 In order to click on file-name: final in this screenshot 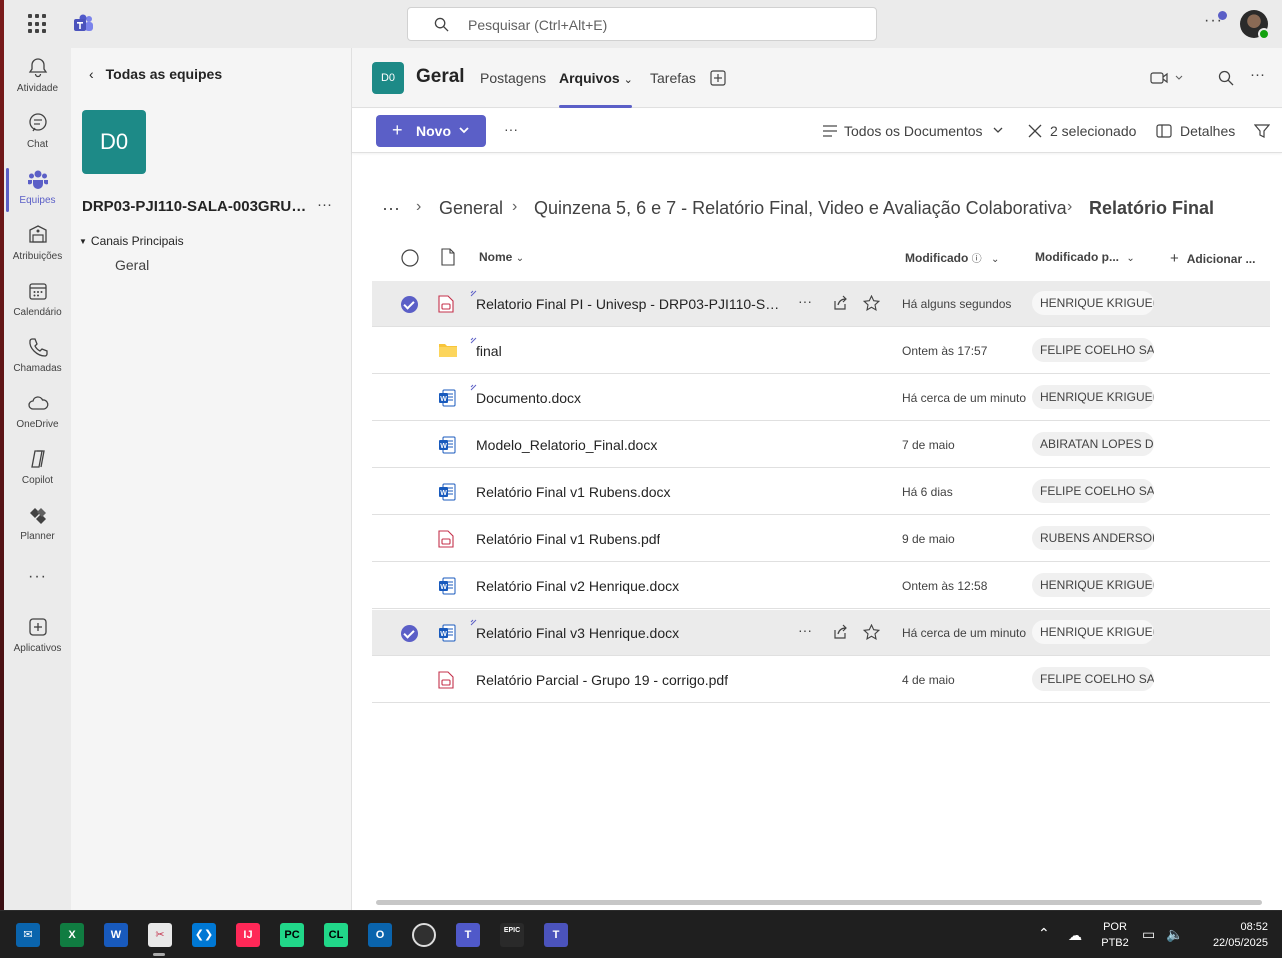, I will do `click(489, 351)`.